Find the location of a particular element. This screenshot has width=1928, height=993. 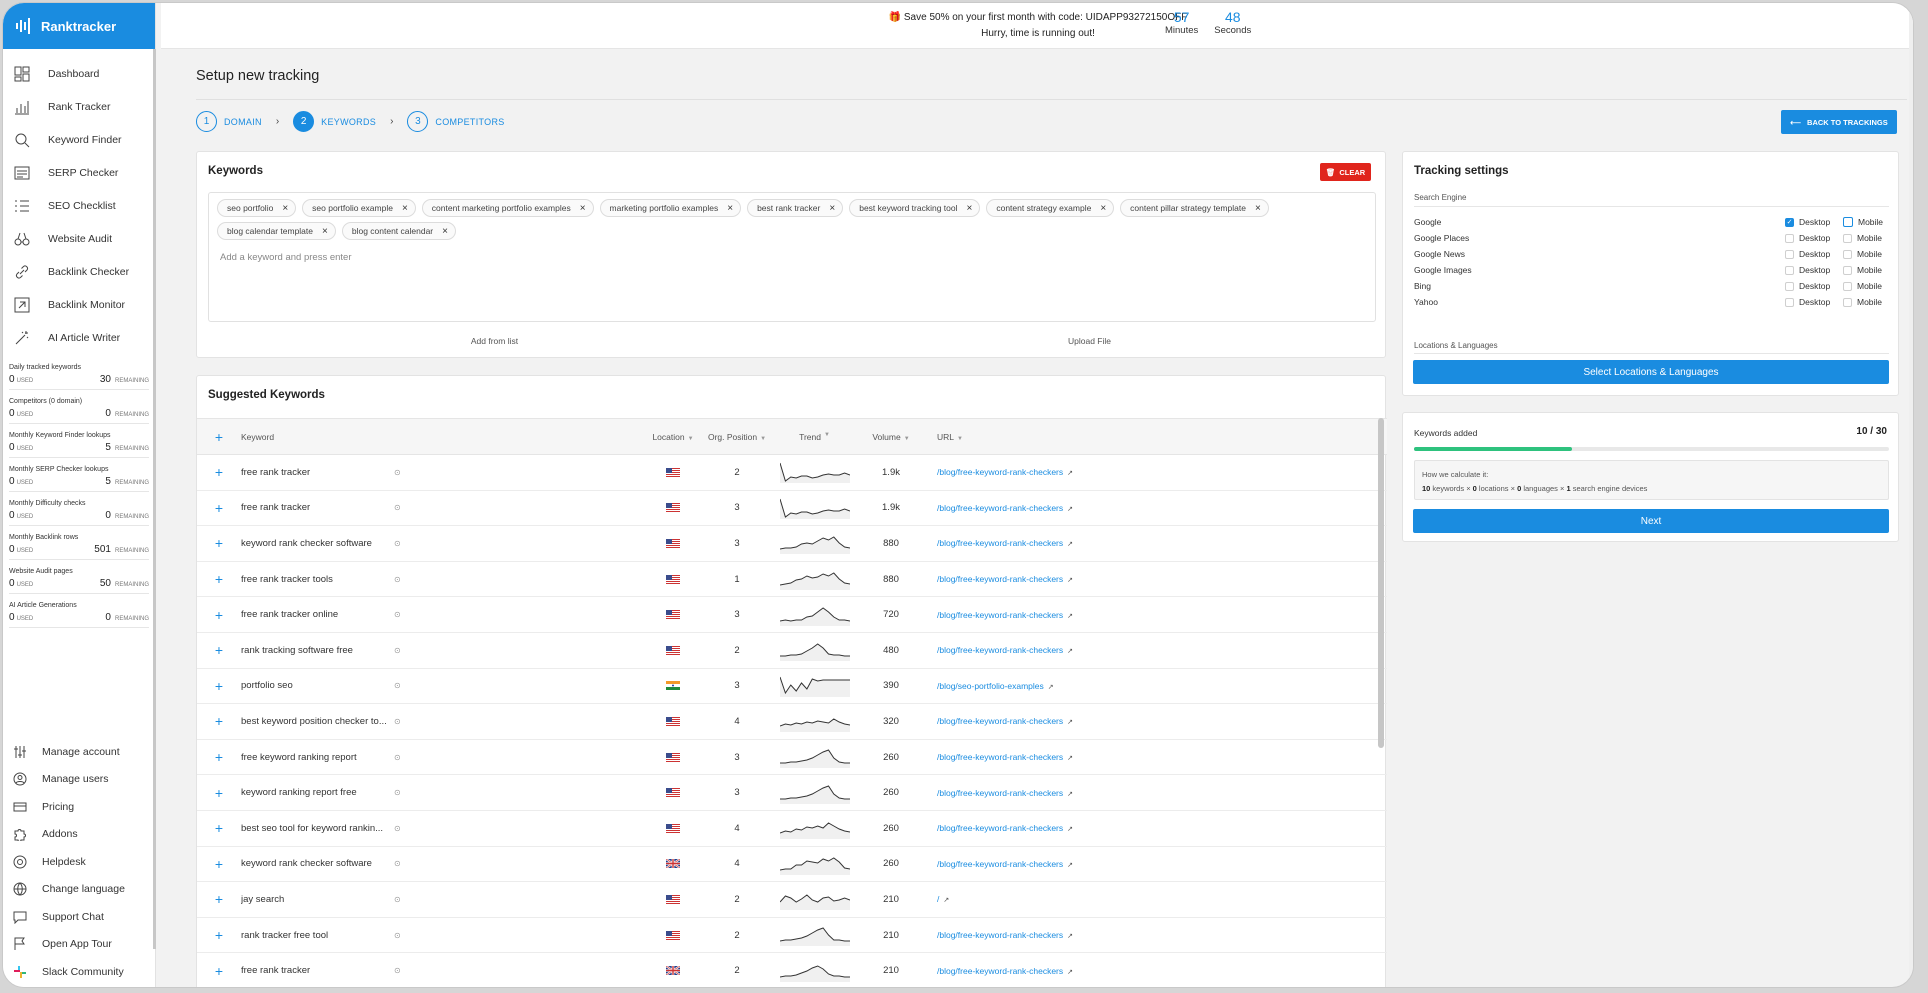

sidebar-item-website-audit: Website Audit is located at coordinates (79, 238).